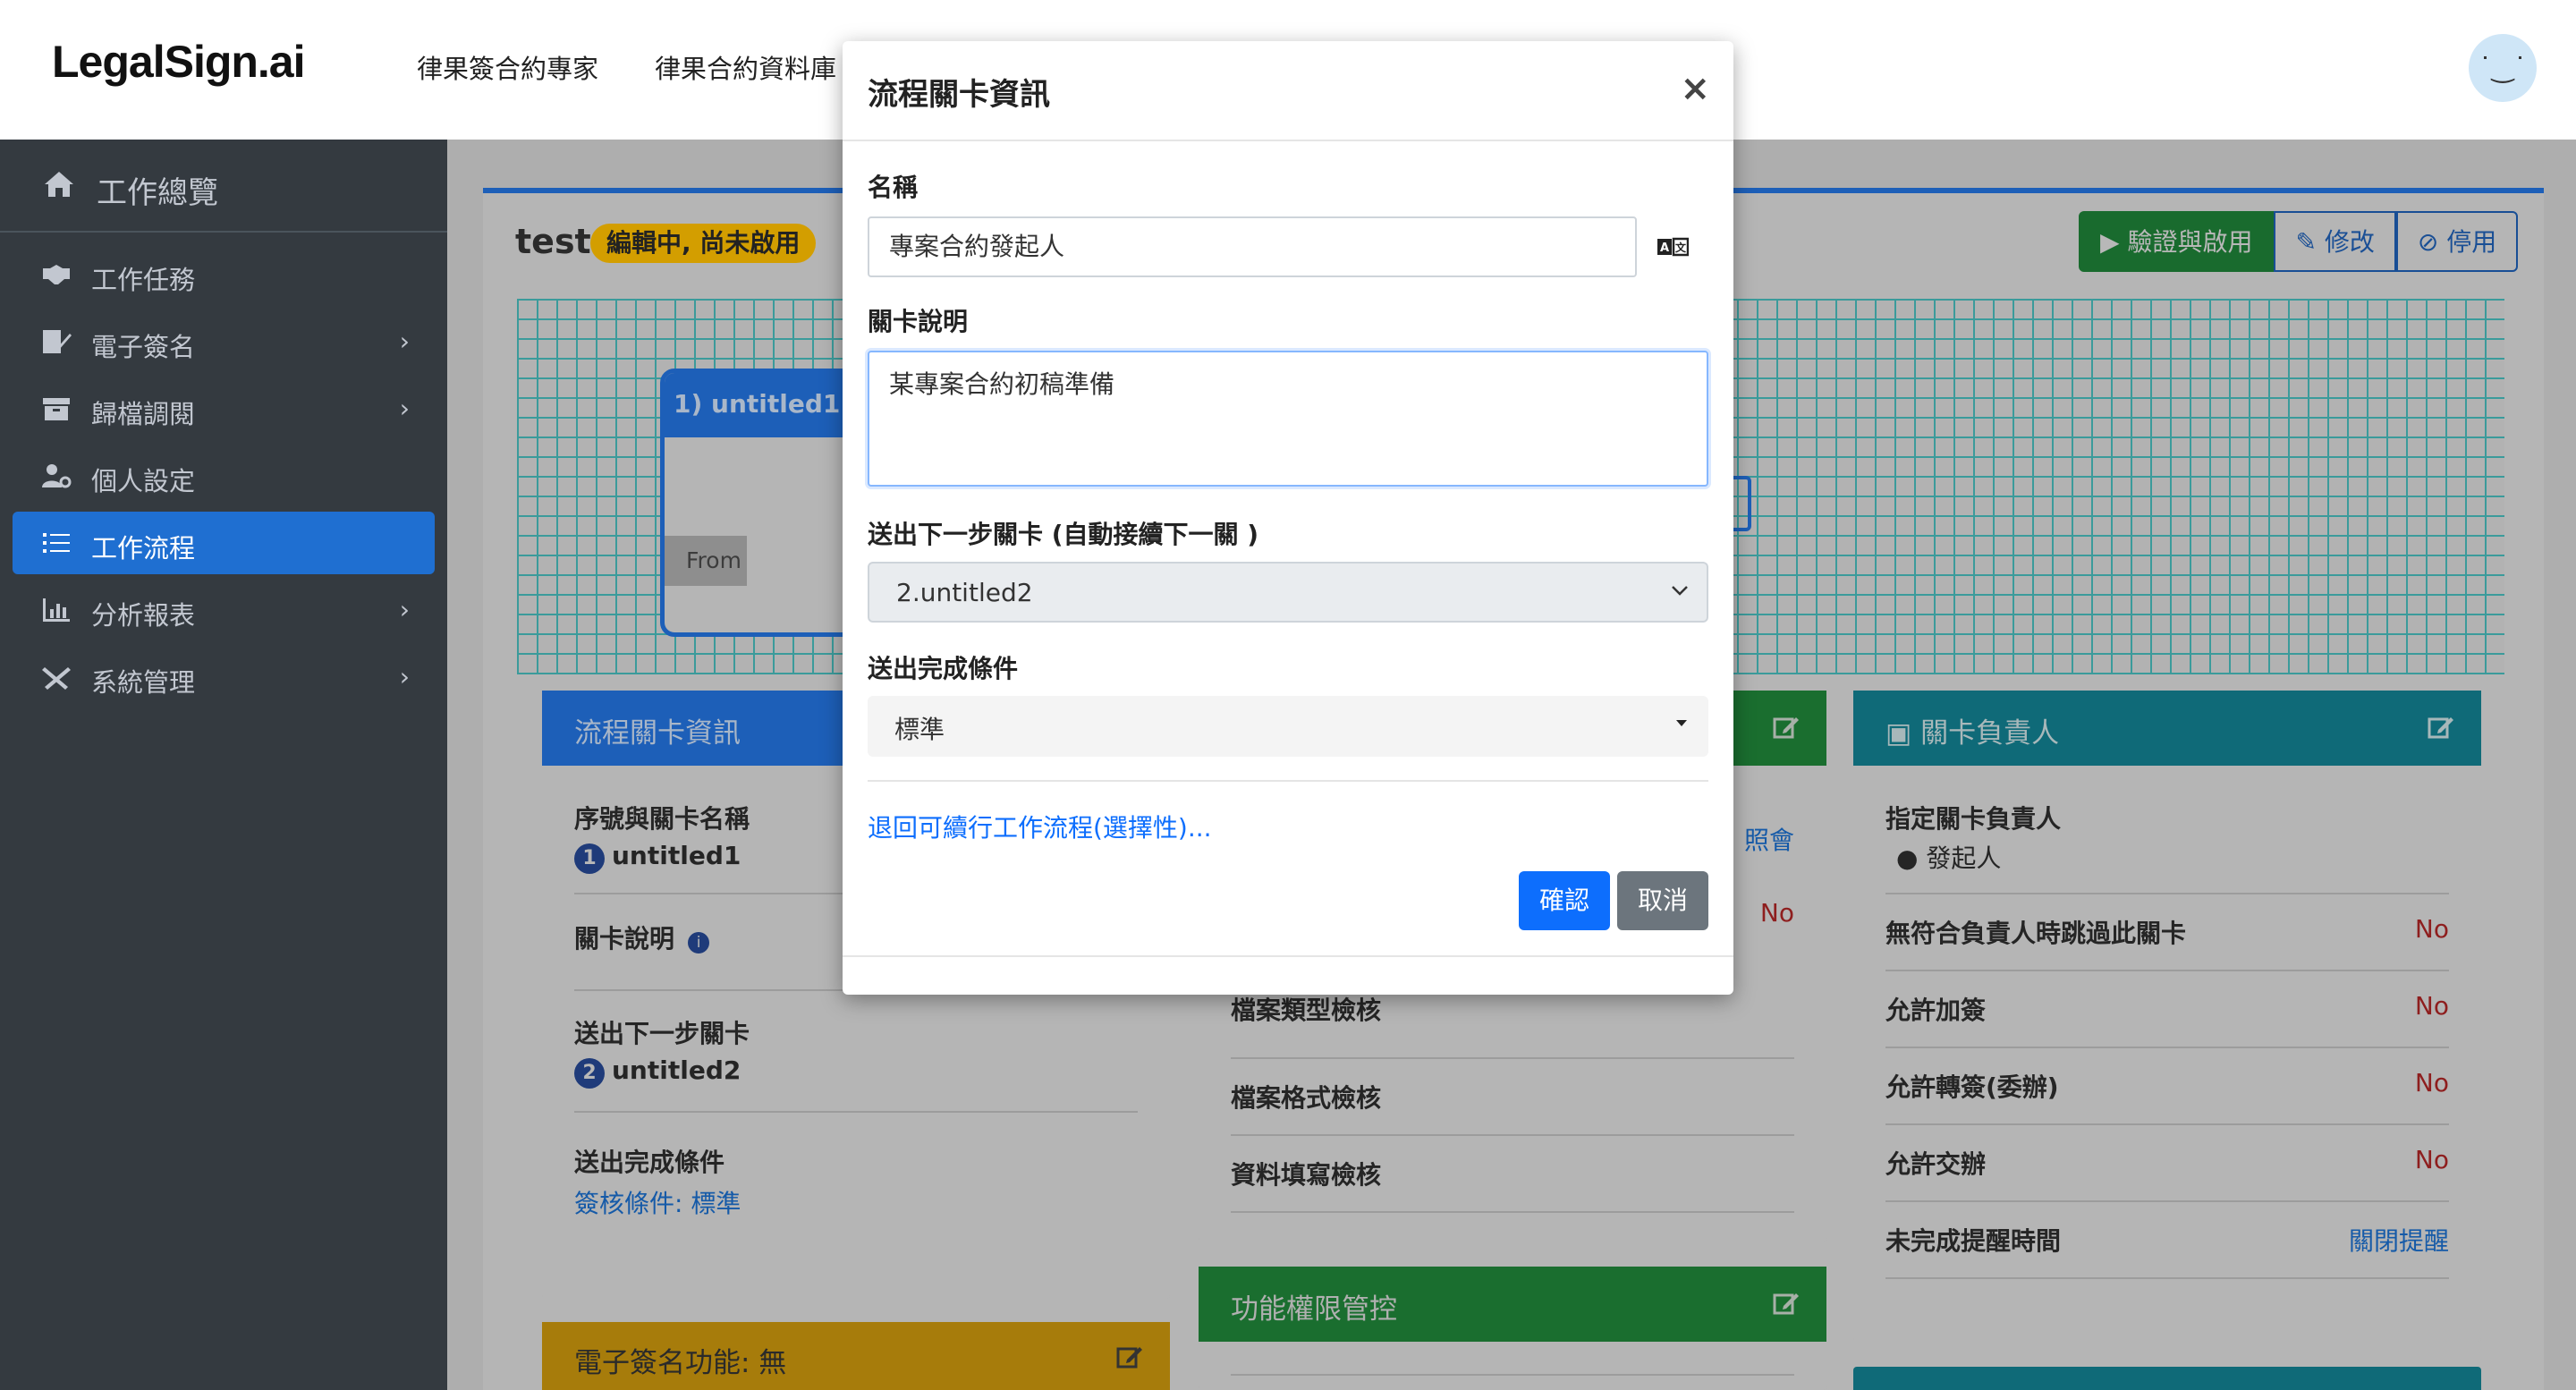 This screenshot has width=2576, height=1390. Describe the element at coordinates (2349, 242) in the screenshot. I see `button-label: 修改` at that location.